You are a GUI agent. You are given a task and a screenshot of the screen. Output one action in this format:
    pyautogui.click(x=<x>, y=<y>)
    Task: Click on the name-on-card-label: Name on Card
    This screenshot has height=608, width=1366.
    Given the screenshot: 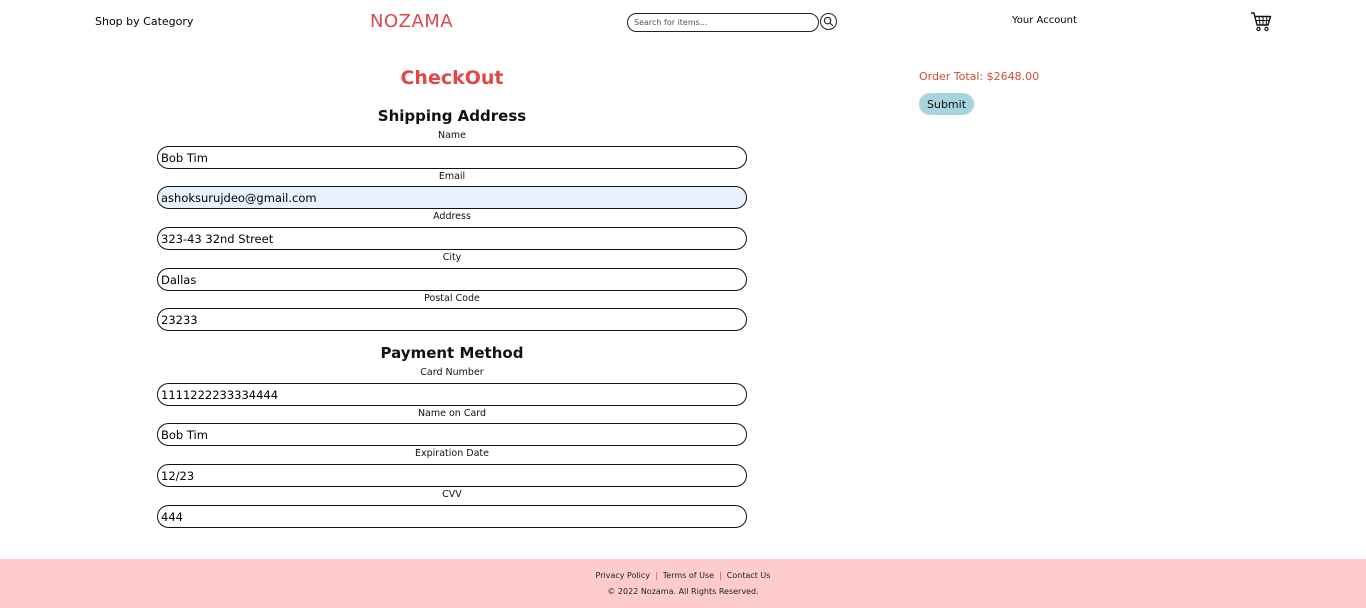 What is the action you would take?
    pyautogui.click(x=452, y=413)
    